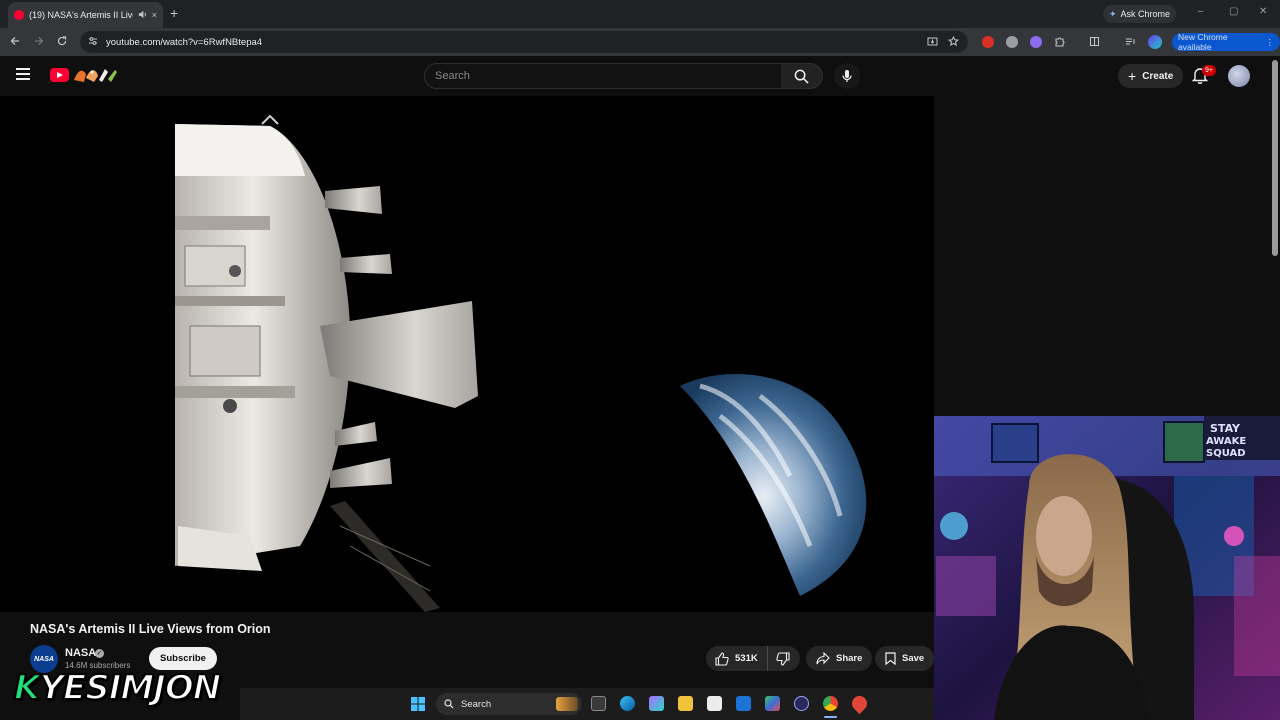 The height and width of the screenshot is (720, 1280). I want to click on svg-text: AWAKE, so click(1226, 441).